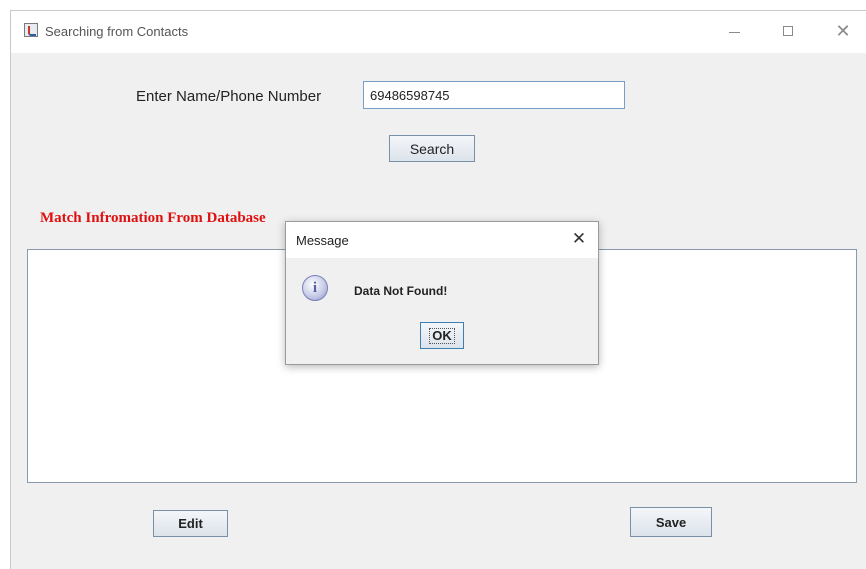  What do you see at coordinates (229, 96) in the screenshot?
I see `search-label: Enter Name/Phone Number` at bounding box center [229, 96].